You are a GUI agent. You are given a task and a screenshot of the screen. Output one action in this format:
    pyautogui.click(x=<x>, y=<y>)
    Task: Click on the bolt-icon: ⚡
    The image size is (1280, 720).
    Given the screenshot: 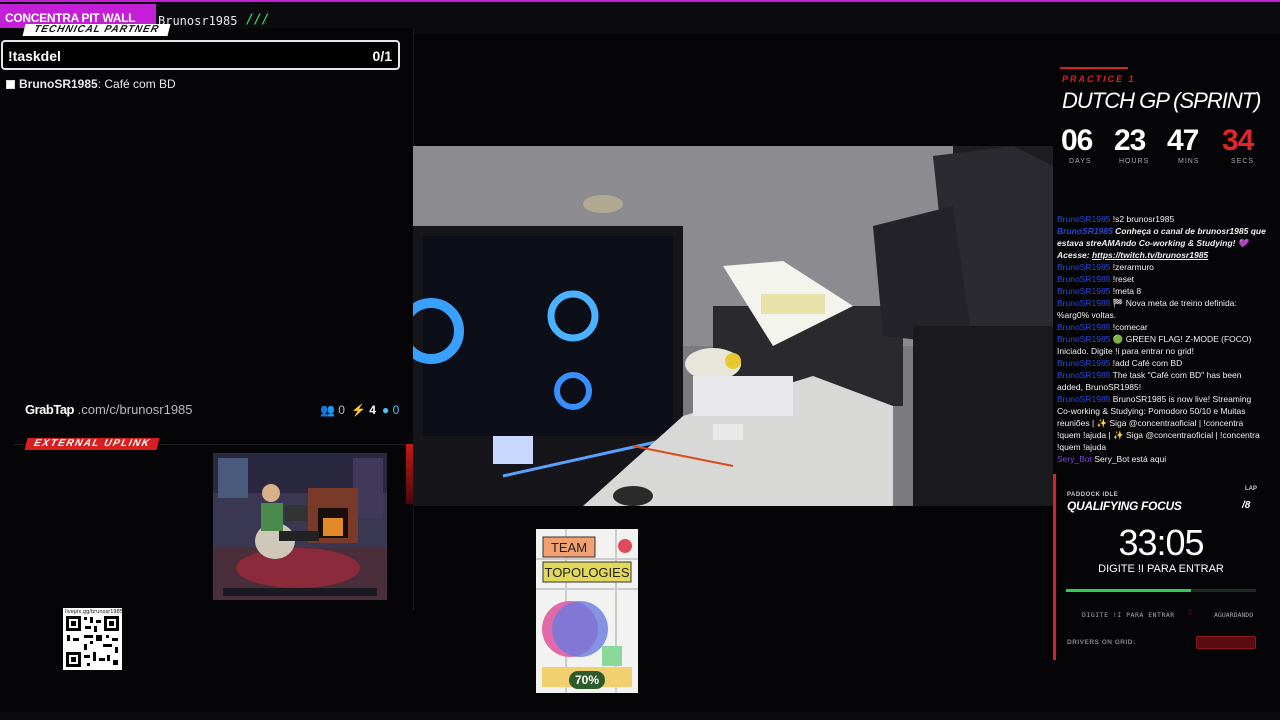 What is the action you would take?
    pyautogui.click(x=358, y=410)
    